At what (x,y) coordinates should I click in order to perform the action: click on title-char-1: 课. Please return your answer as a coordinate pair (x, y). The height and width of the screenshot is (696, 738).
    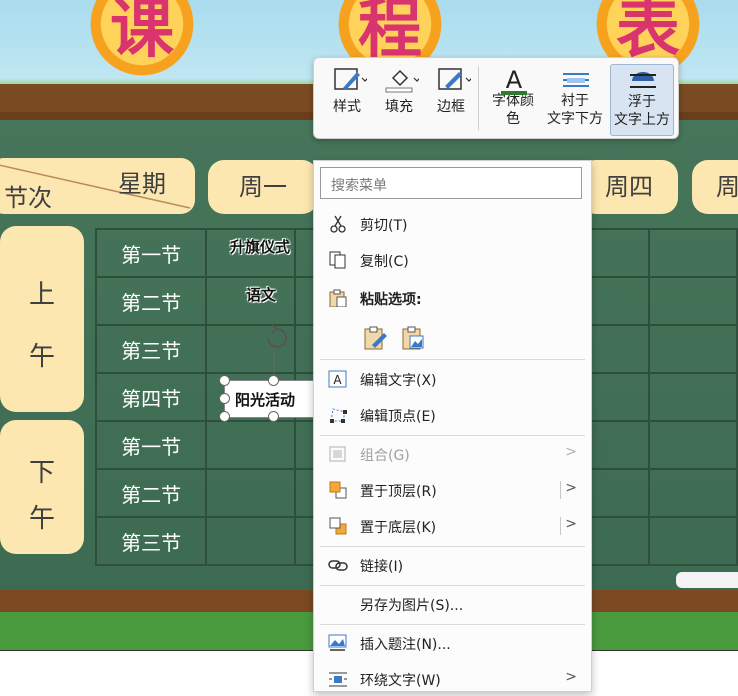
    Looking at the image, I should click on (142, 33).